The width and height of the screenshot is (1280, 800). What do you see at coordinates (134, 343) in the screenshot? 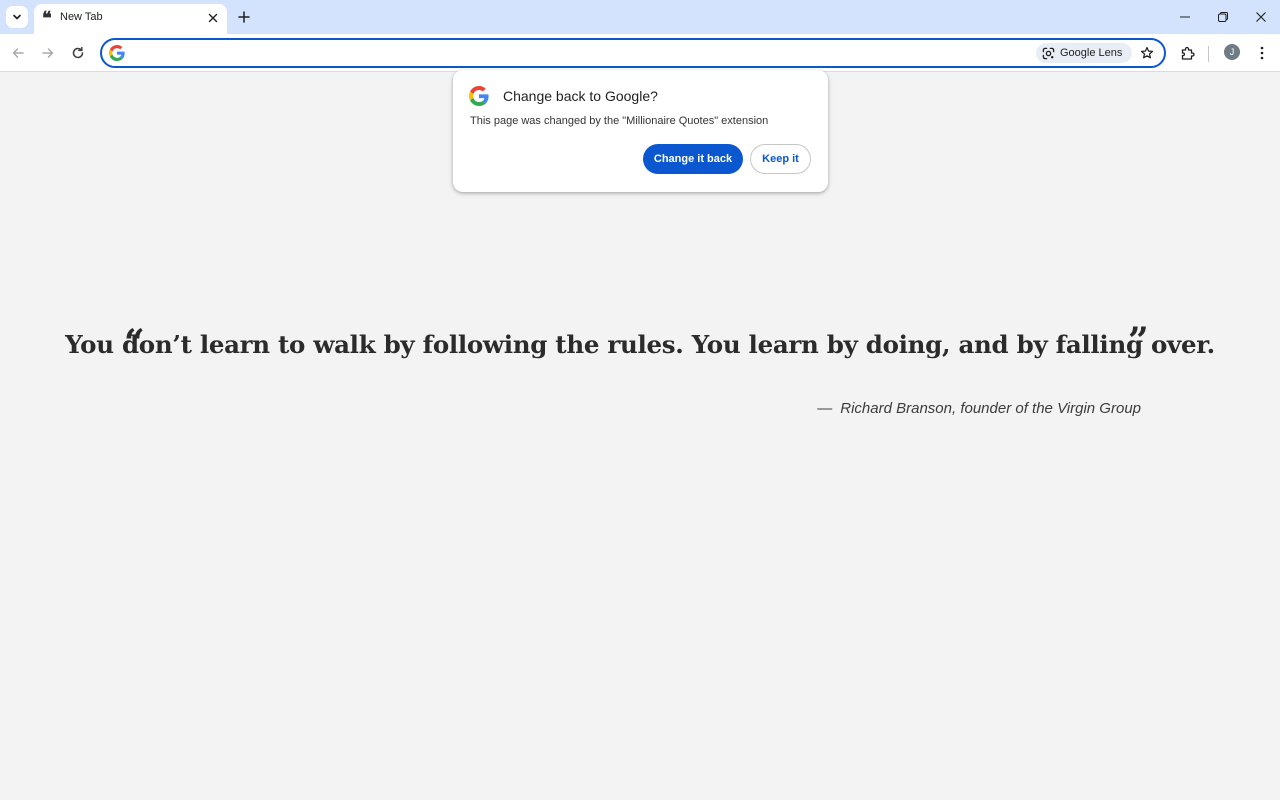
I see `open-quote-mark: “` at bounding box center [134, 343].